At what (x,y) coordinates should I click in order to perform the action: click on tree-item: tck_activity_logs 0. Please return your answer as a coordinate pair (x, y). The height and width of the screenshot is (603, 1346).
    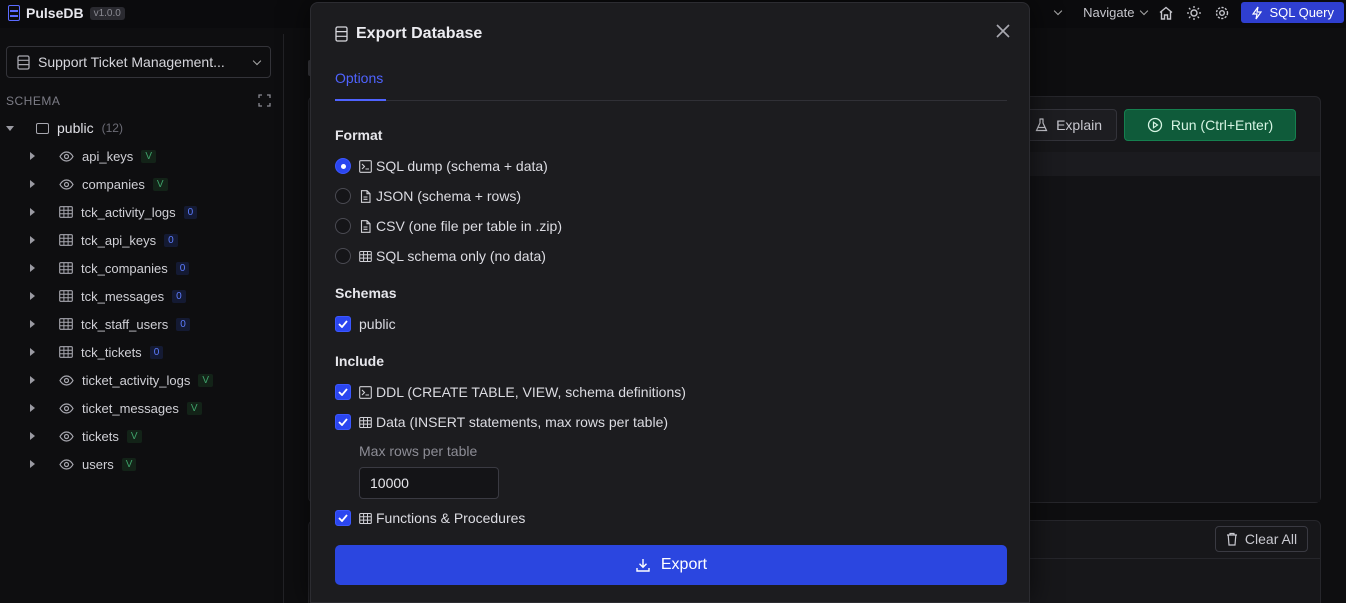
    Looking at the image, I should click on (142, 212).